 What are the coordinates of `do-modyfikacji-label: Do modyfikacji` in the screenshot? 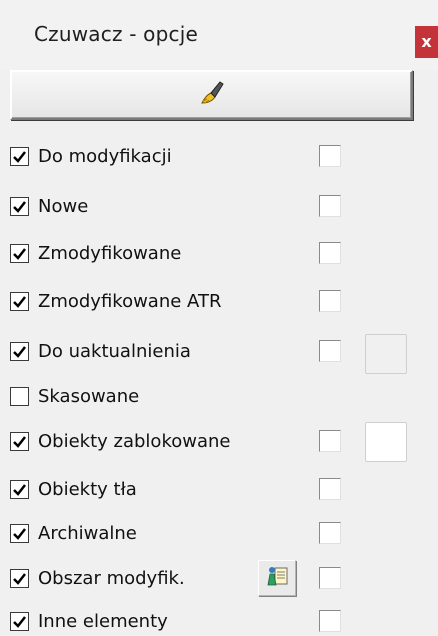 It's located at (105, 156).